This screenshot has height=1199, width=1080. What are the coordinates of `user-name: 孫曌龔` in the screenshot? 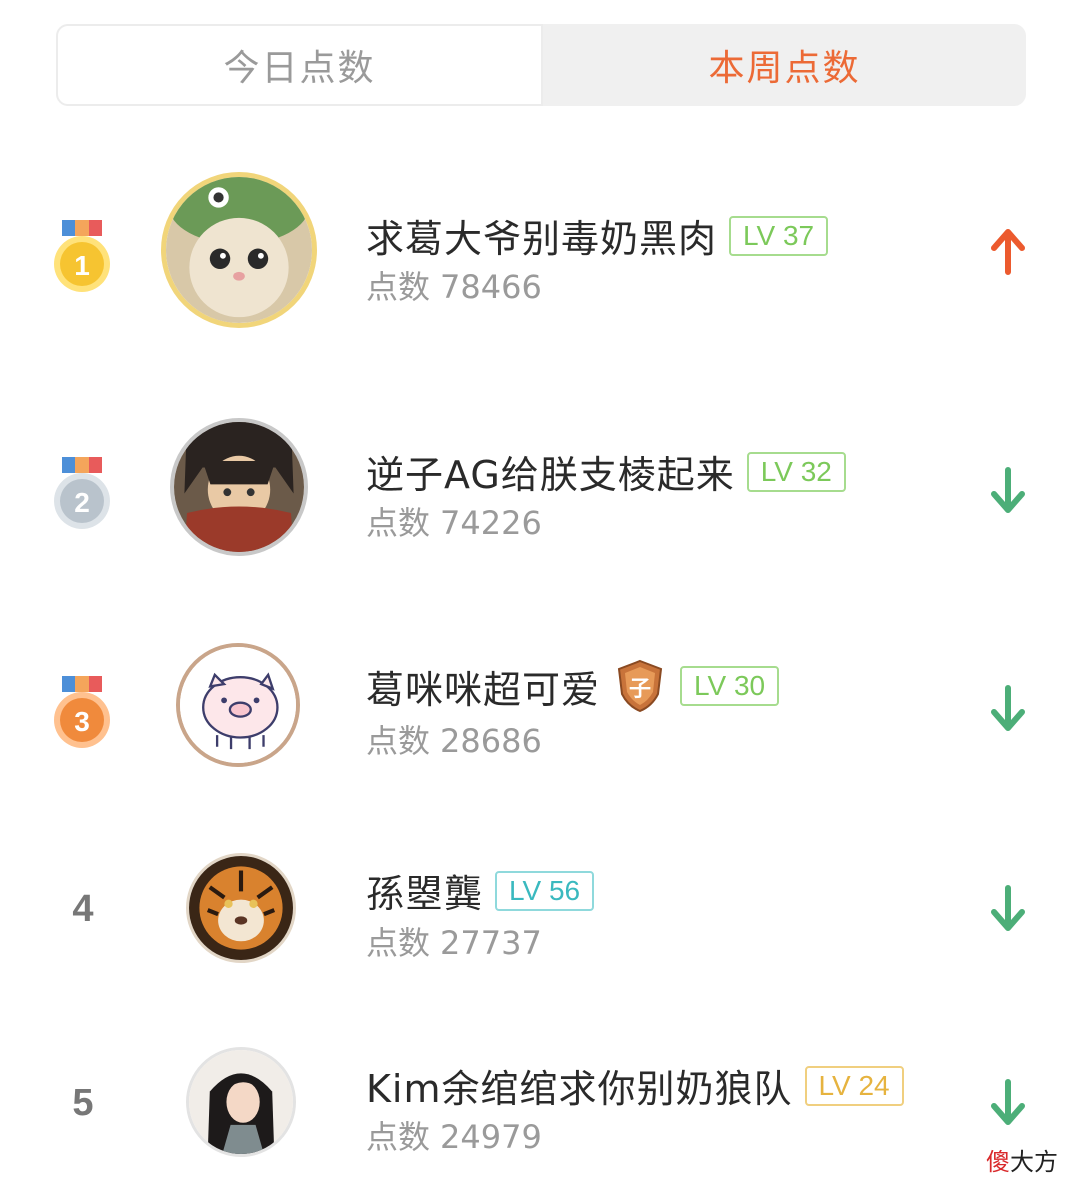 It's located at (424, 890).